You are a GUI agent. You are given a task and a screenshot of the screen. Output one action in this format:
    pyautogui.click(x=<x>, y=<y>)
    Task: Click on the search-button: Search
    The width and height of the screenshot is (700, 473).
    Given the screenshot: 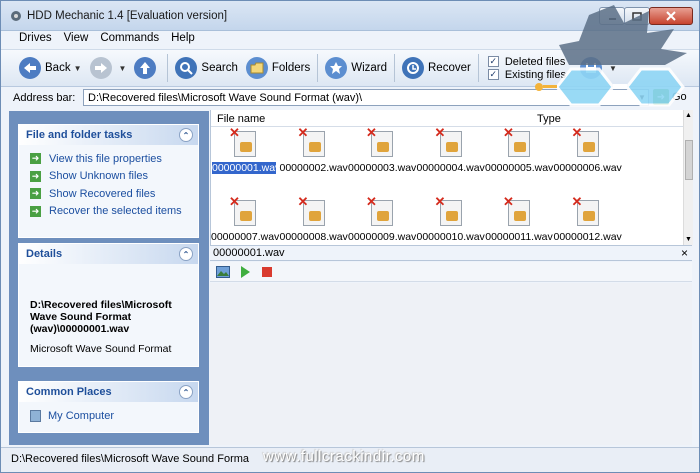 What is the action you would take?
    pyautogui.click(x=206, y=68)
    